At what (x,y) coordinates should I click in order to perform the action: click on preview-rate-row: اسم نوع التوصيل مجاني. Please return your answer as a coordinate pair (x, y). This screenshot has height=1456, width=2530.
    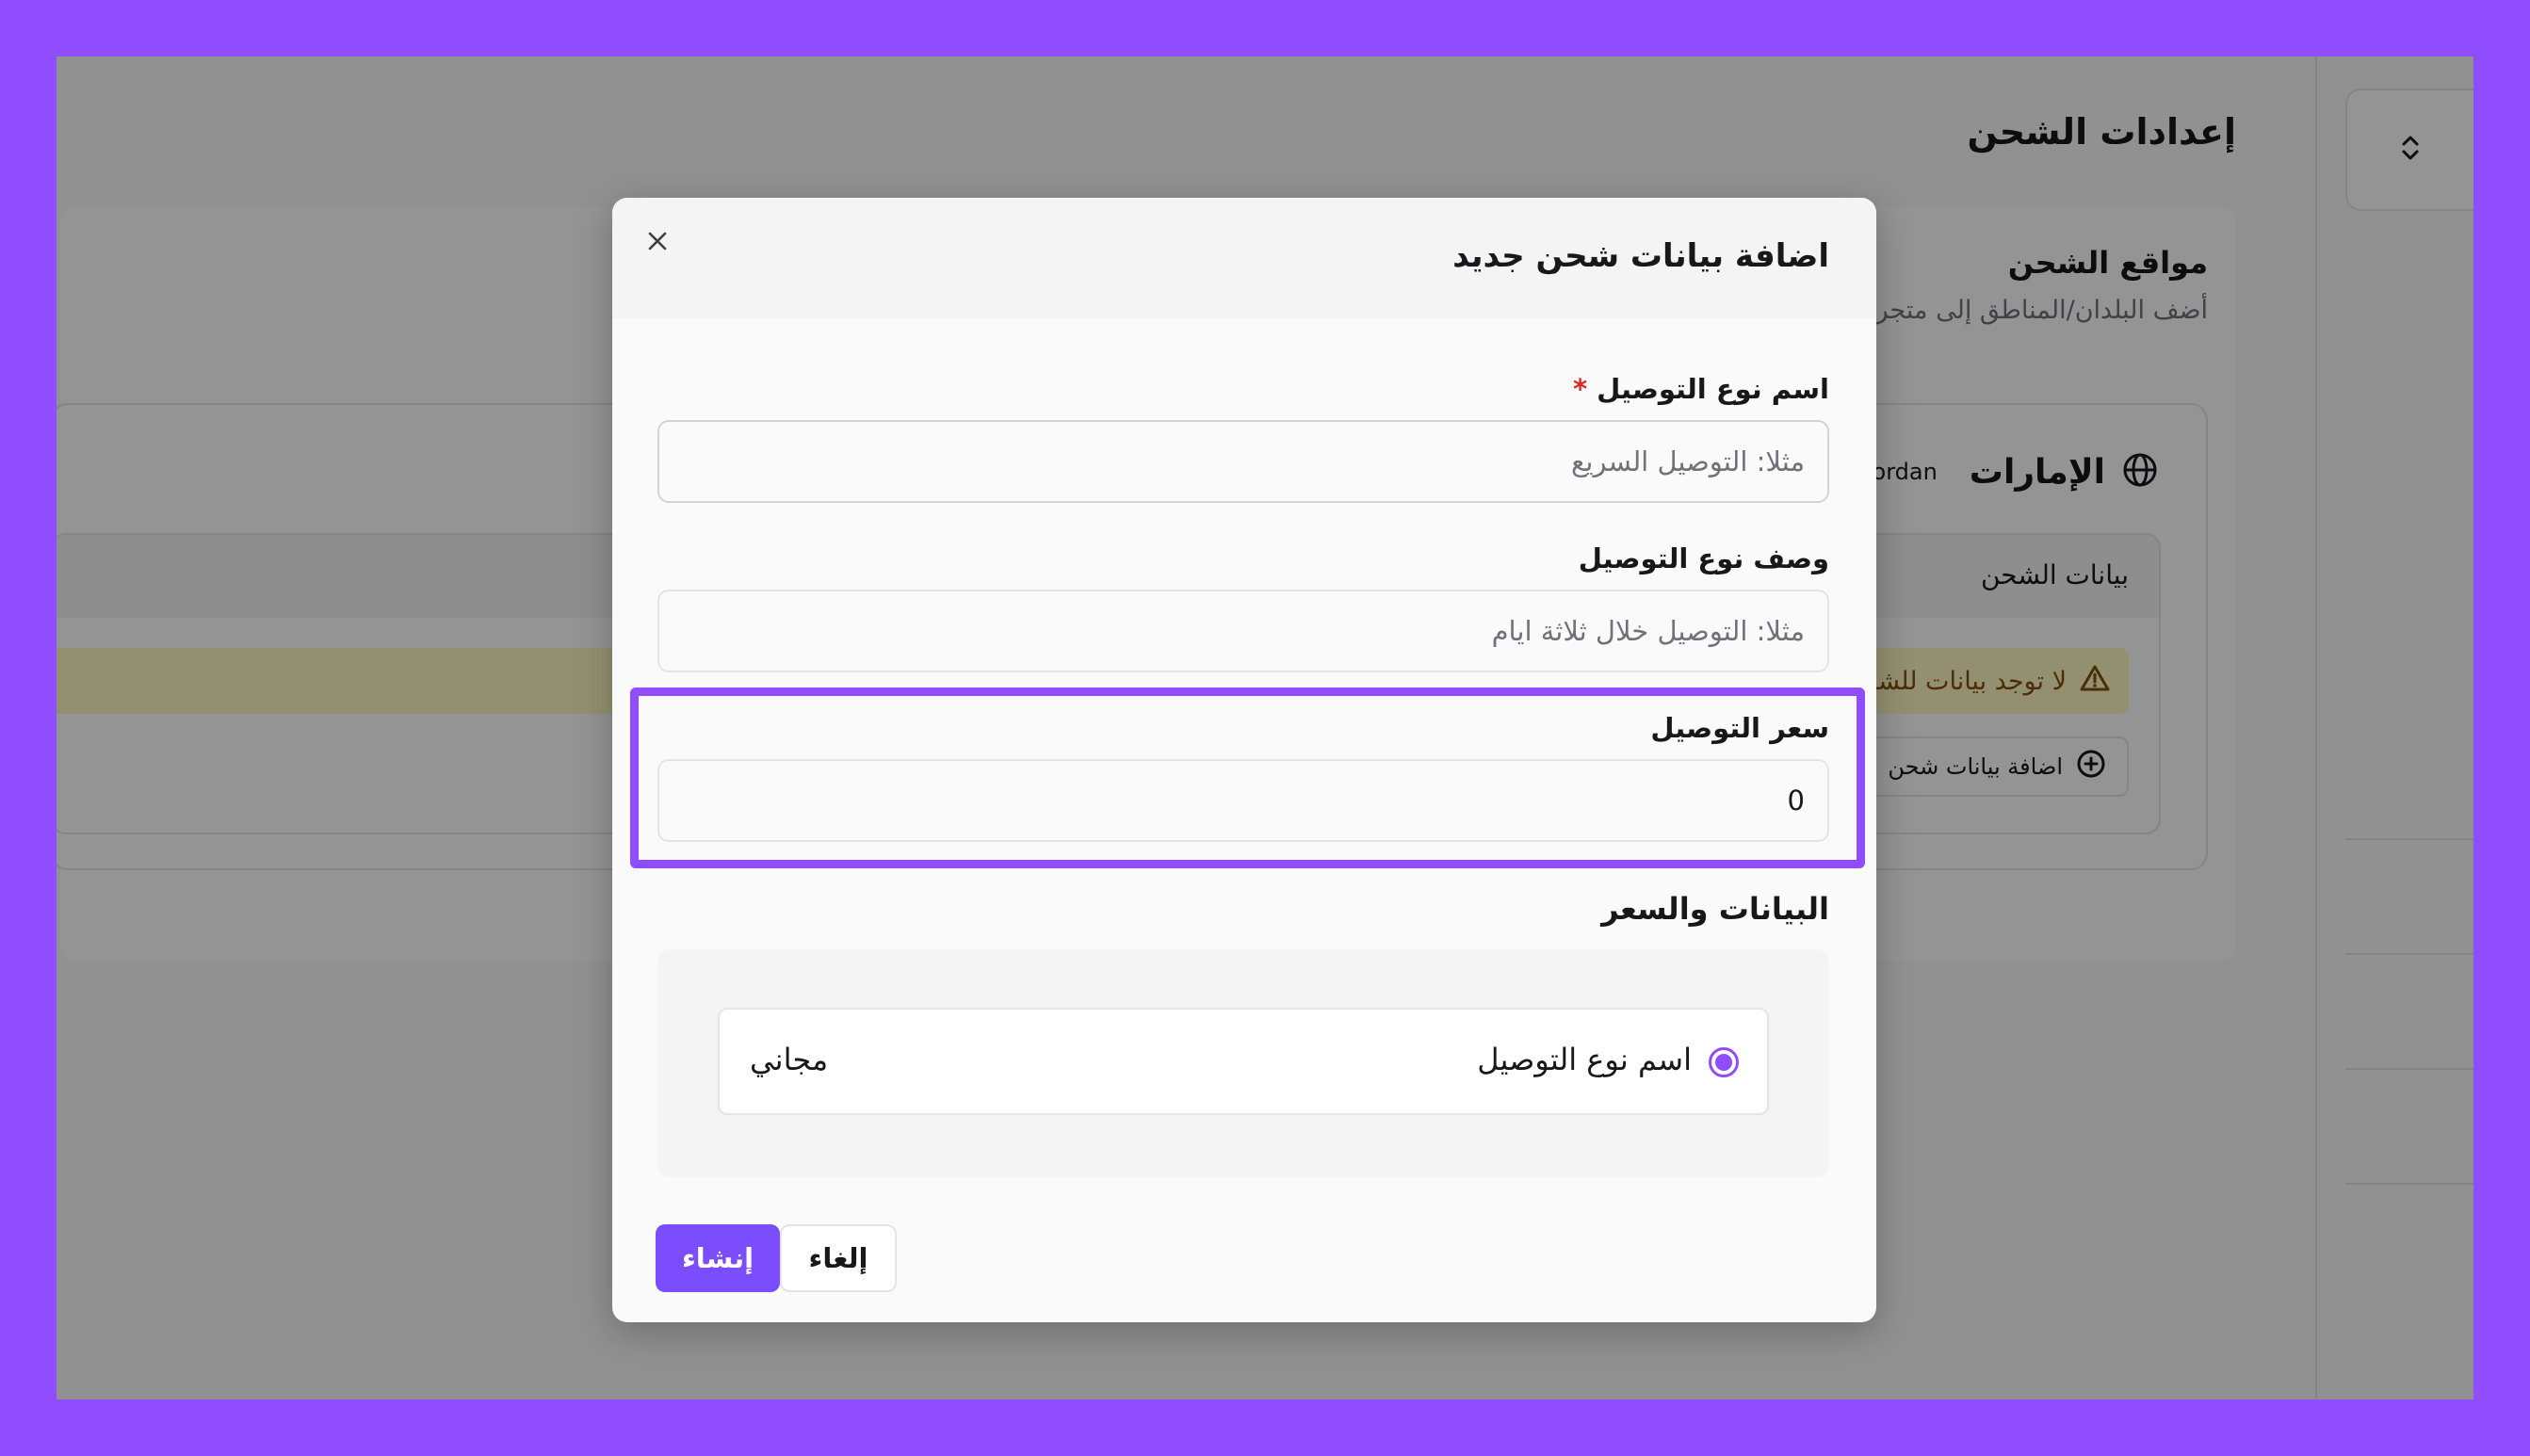
    Looking at the image, I should click on (1243, 1061).